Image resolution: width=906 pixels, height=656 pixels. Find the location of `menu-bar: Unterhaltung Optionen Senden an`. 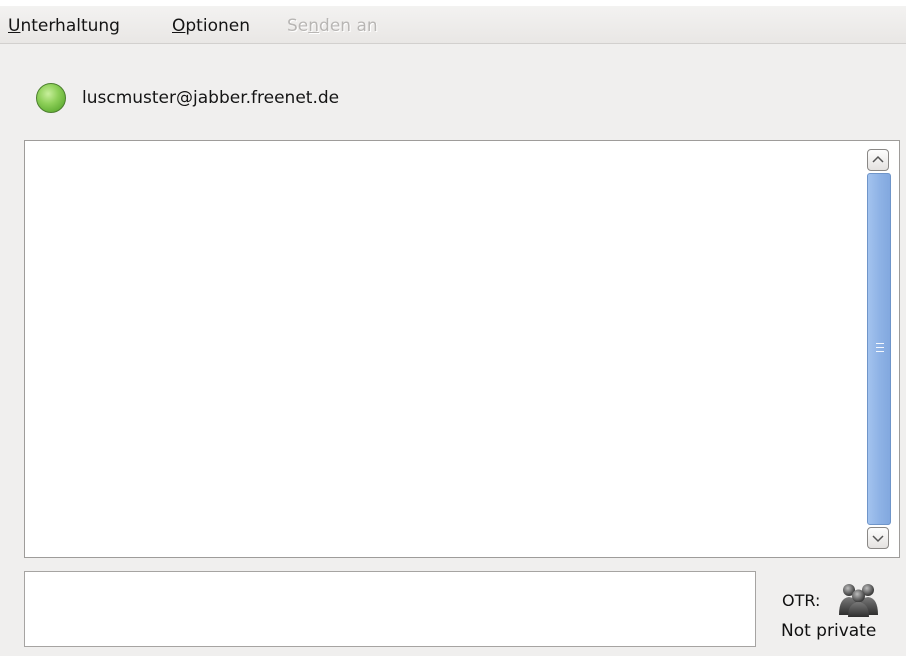

menu-bar: Unterhaltung Optionen Senden an is located at coordinates (453, 25).